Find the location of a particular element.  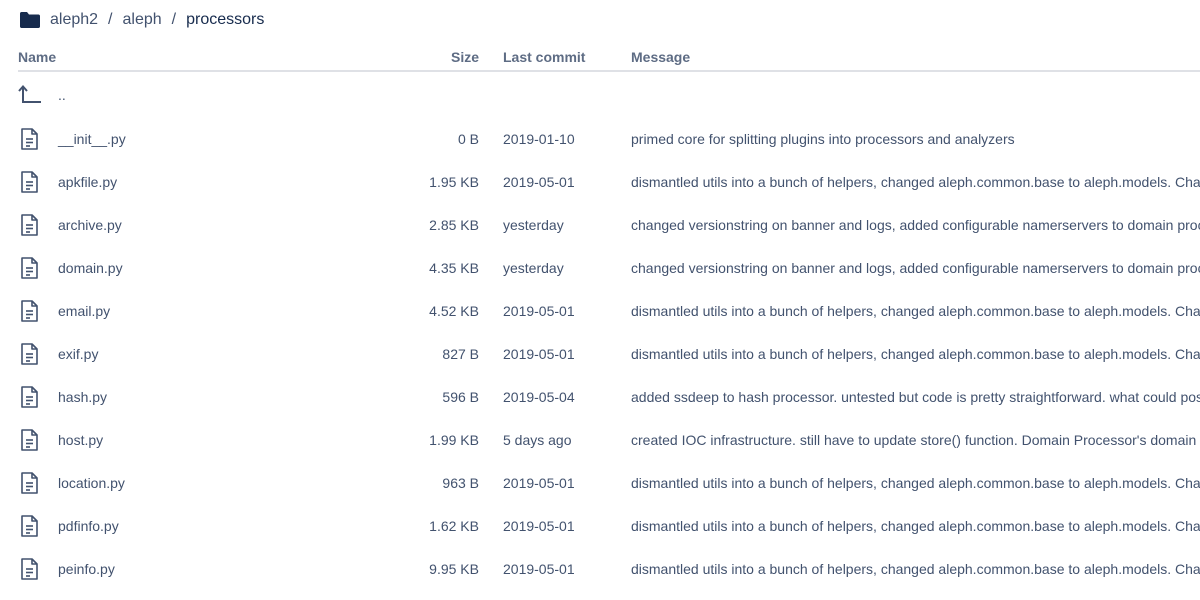

file-name-cell: email.py is located at coordinates (200, 310).